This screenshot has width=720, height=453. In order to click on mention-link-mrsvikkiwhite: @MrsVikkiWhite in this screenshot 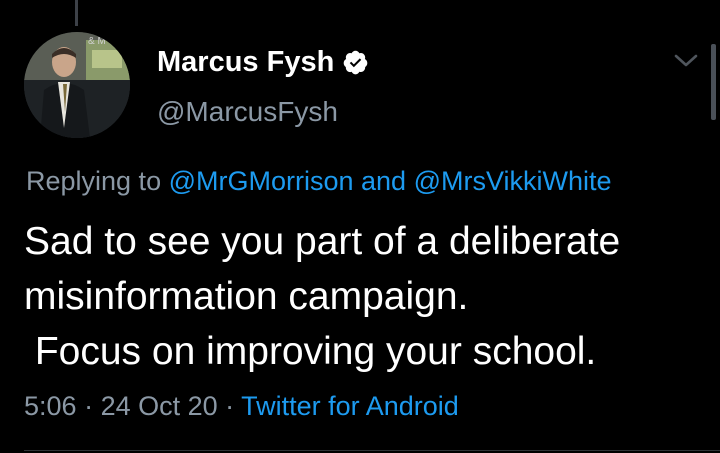, I will do `click(513, 181)`.